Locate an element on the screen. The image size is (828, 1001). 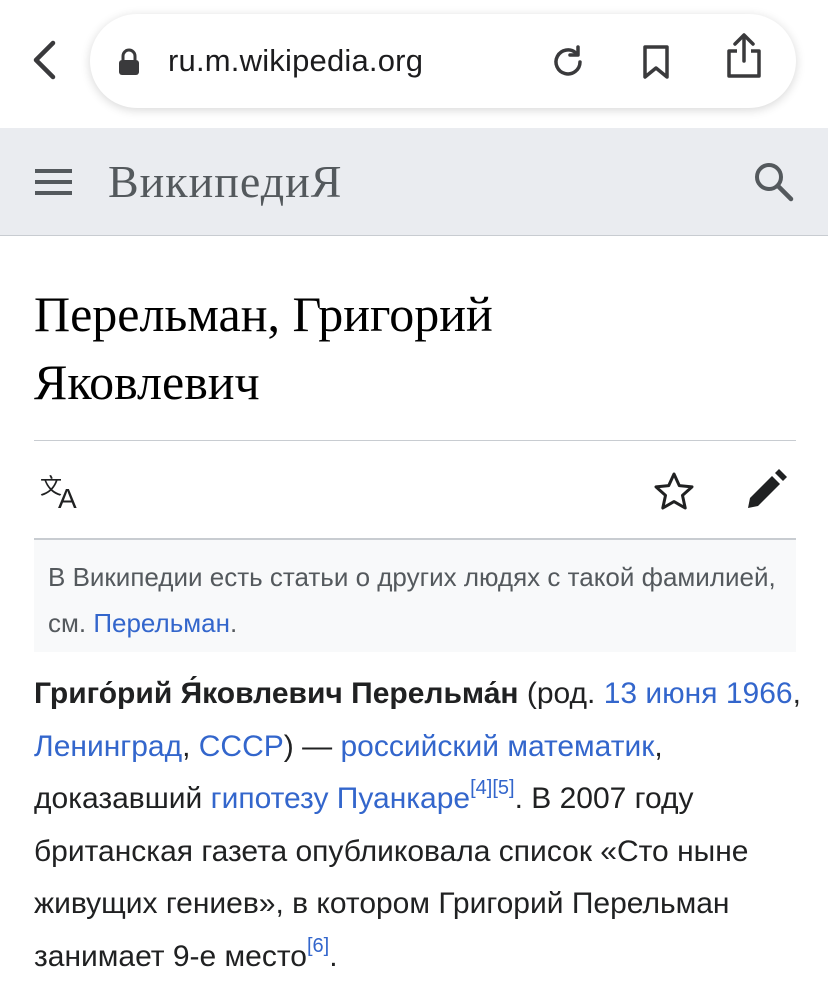
bookmark-icon is located at coordinates (656, 62).